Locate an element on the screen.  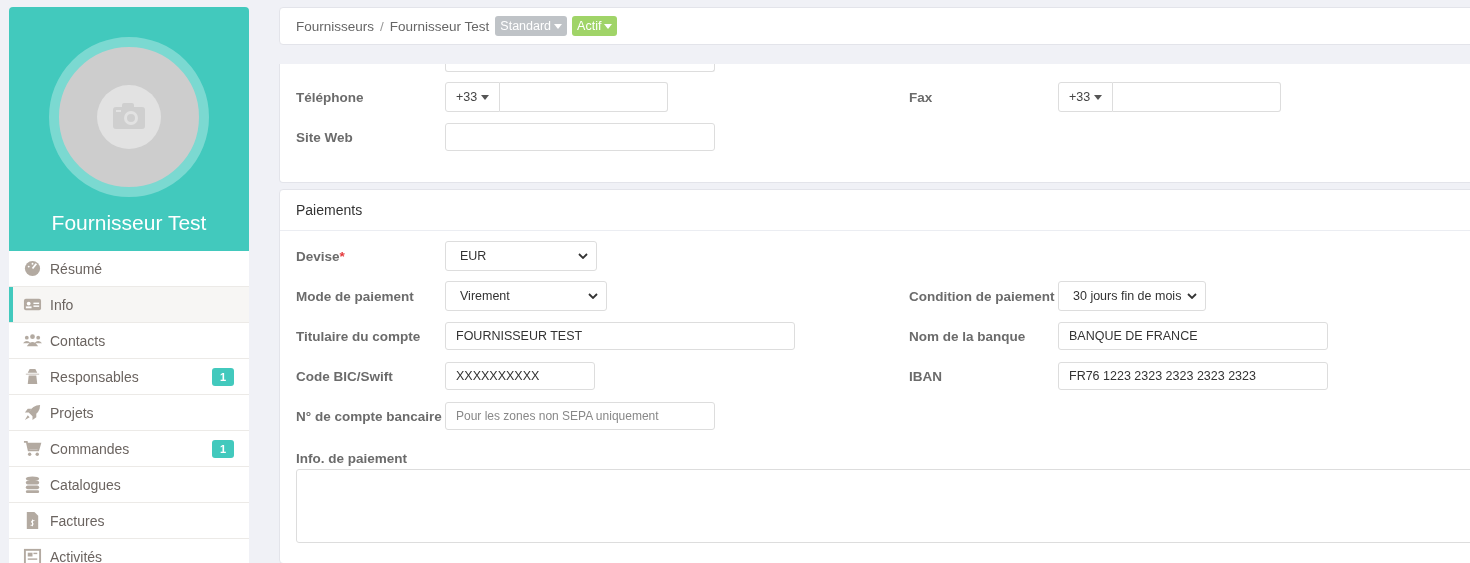
select-dropdown: Virement is located at coordinates (526, 296).